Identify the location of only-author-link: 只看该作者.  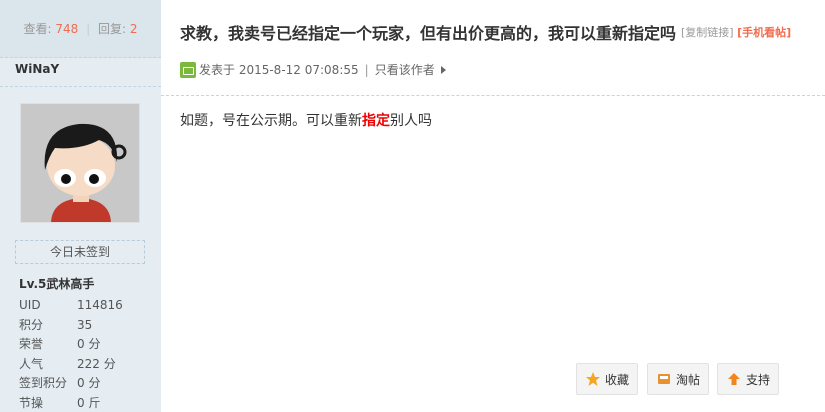
(405, 69).